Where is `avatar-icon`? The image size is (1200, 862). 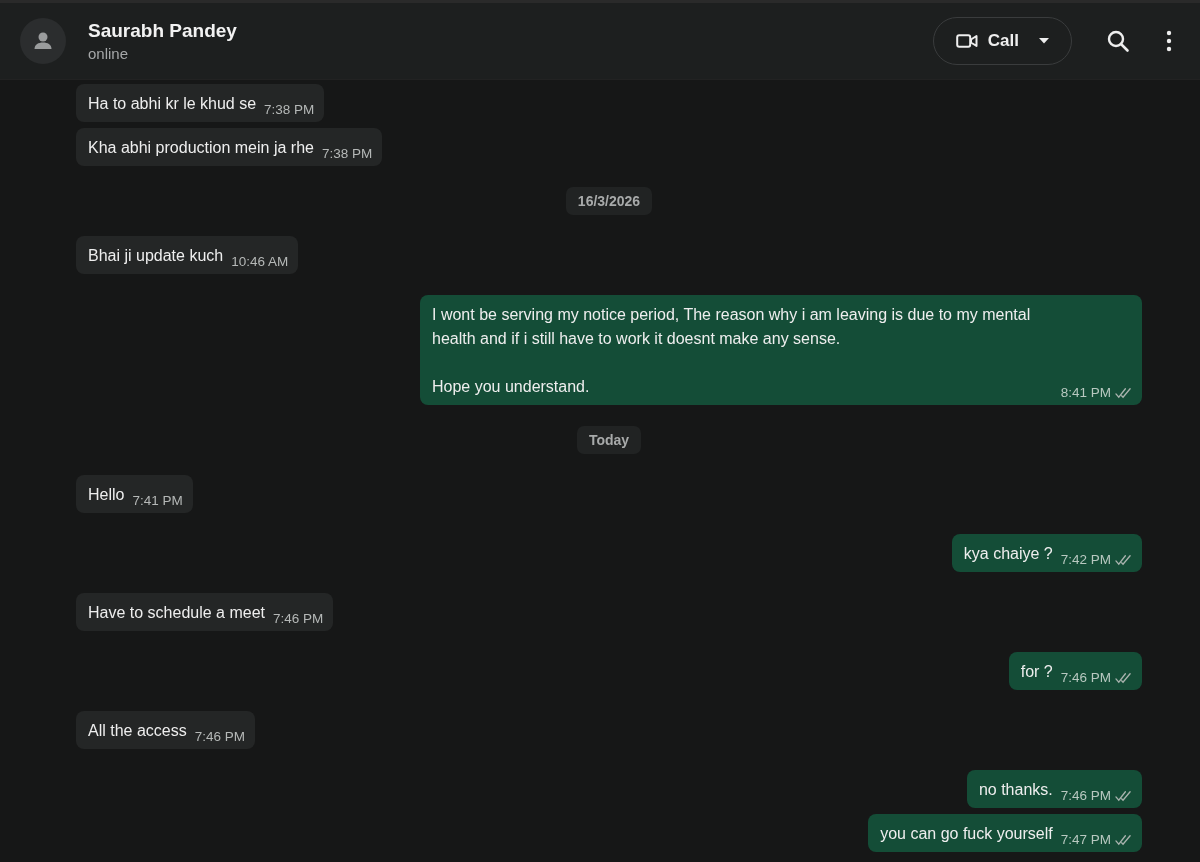 avatar-icon is located at coordinates (43, 41).